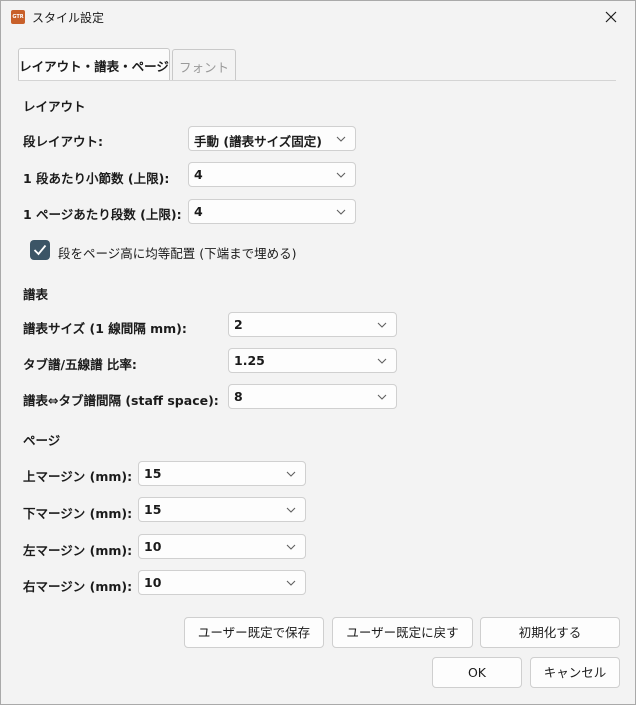 The width and height of the screenshot is (636, 705). Describe the element at coordinates (550, 632) in the screenshot. I see `reset-button: 初期化する` at that location.